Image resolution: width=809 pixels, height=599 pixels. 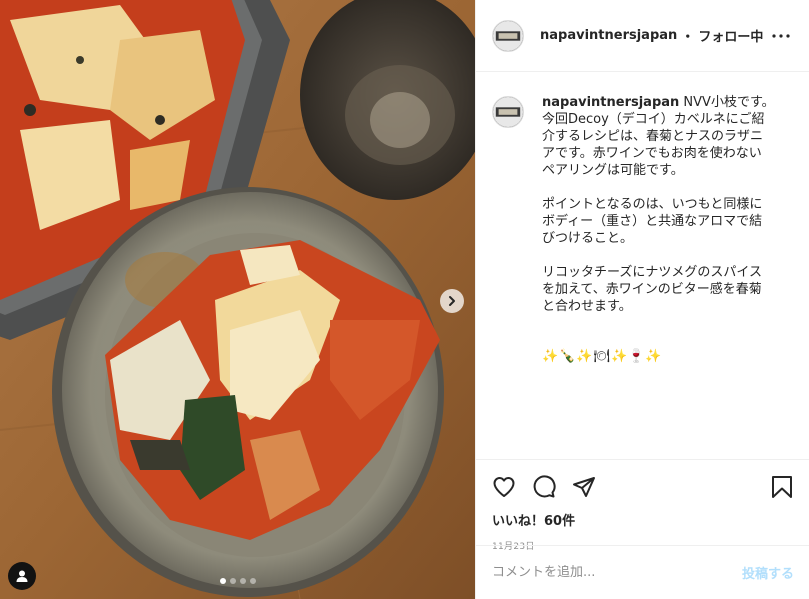 I want to click on post-comment-button: 投稿する, so click(x=768, y=572).